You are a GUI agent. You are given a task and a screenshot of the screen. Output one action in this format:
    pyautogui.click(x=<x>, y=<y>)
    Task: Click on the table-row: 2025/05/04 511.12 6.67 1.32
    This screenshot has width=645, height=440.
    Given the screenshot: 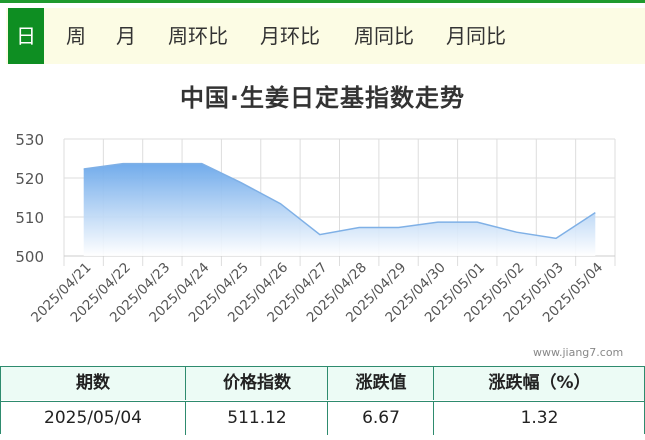 What is the action you would take?
    pyautogui.click(x=322, y=418)
    